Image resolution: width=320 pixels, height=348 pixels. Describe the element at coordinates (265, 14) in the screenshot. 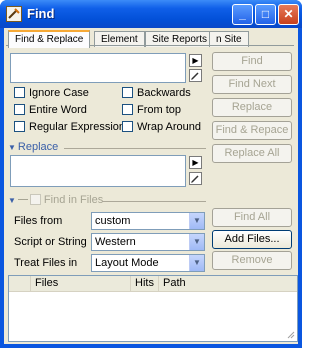

I see `maximize-button: □` at that location.